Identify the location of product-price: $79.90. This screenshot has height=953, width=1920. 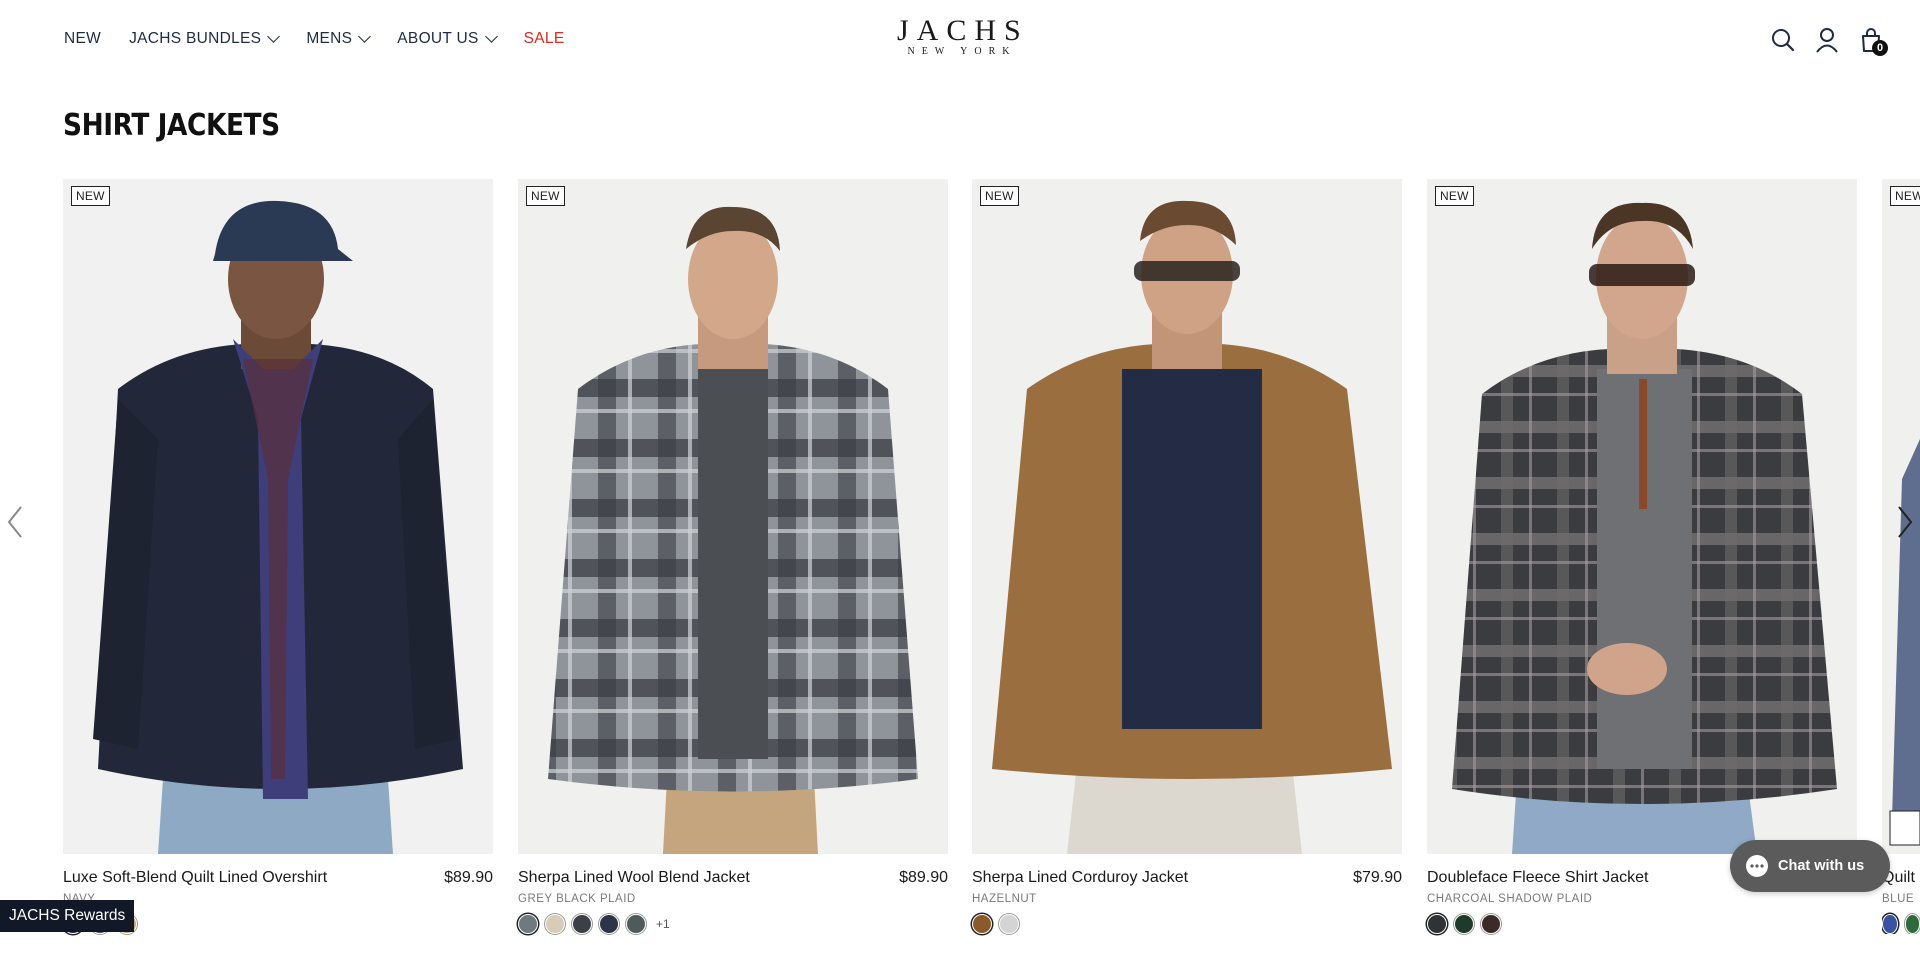
(1377, 877).